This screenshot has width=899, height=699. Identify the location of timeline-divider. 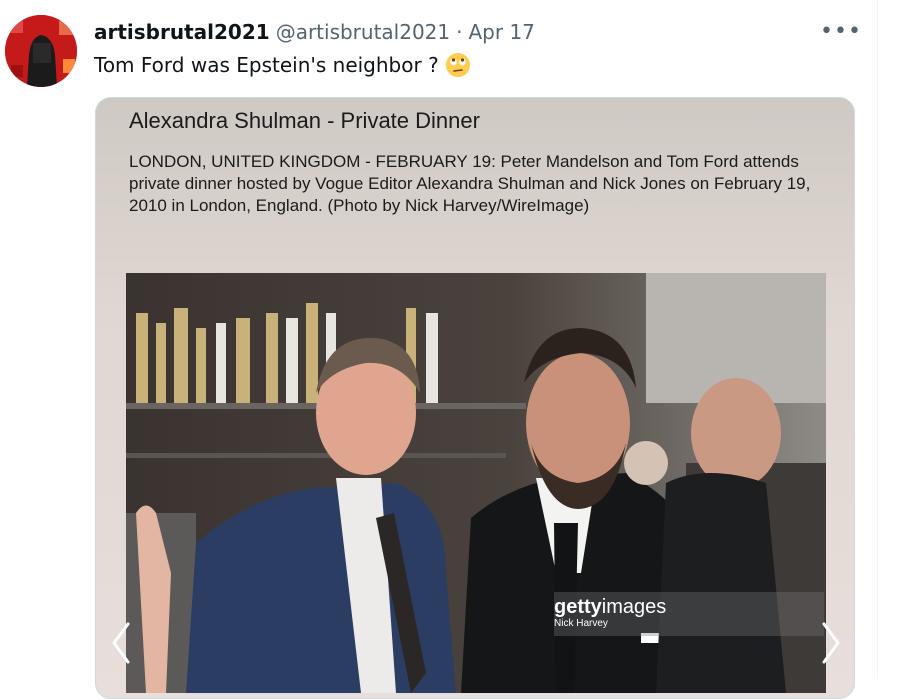
(877, 339).